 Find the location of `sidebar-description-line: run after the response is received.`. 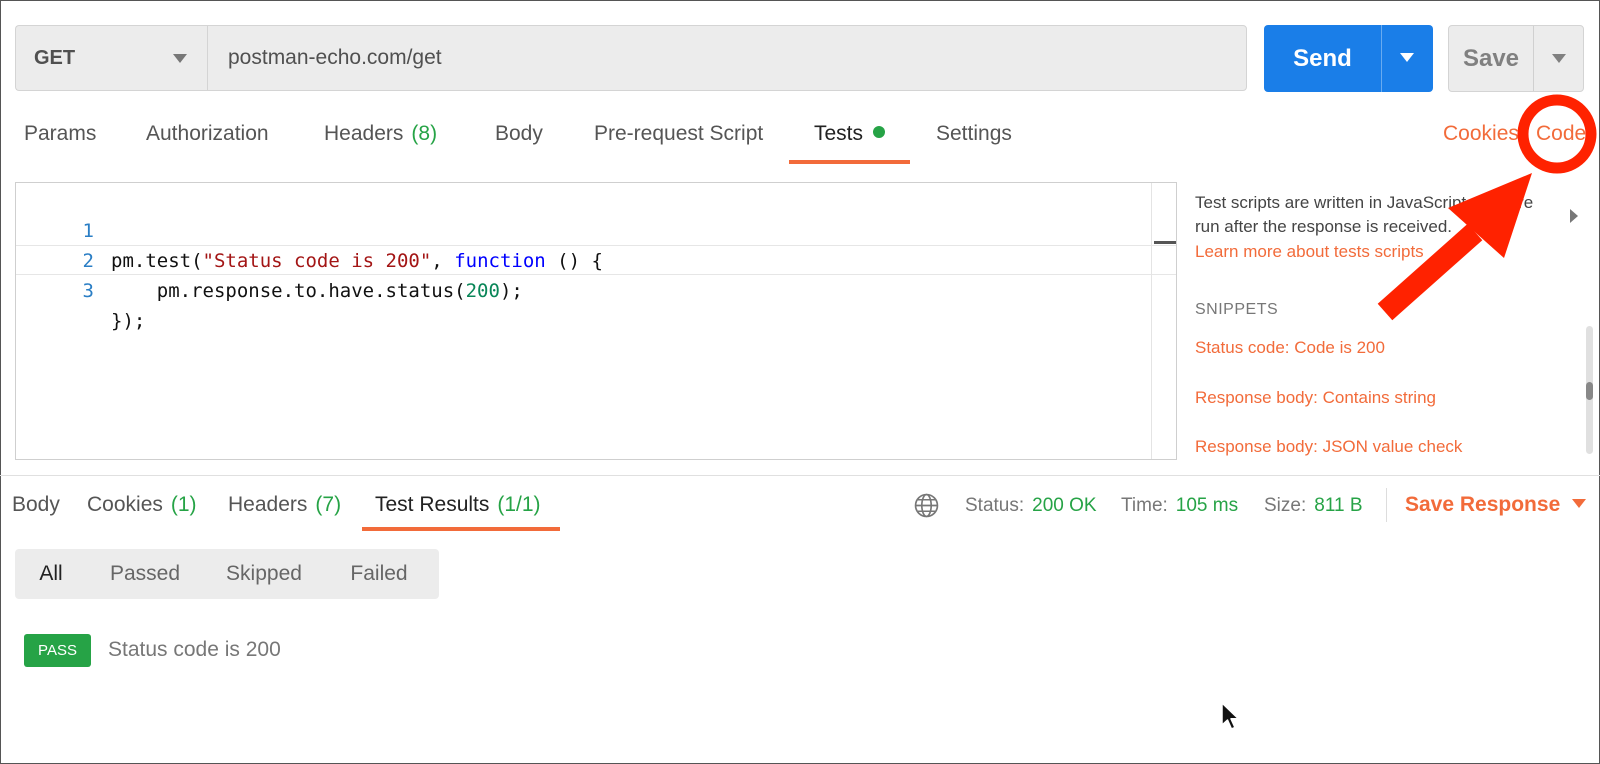

sidebar-description-line: run after the response is received. is located at coordinates (1324, 226).